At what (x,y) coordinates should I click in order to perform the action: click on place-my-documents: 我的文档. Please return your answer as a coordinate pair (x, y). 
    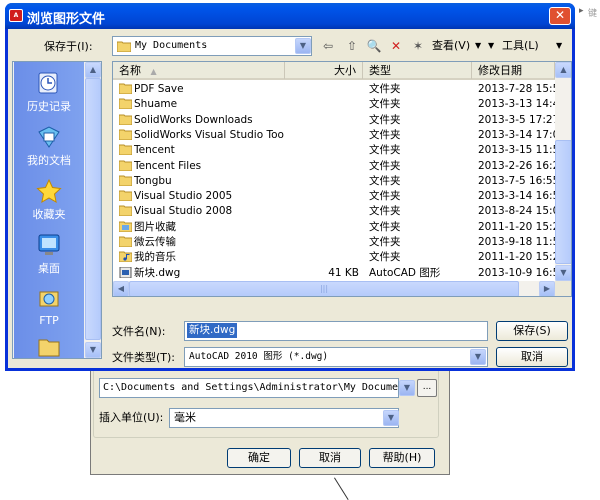
    Looking at the image, I should click on (49, 146).